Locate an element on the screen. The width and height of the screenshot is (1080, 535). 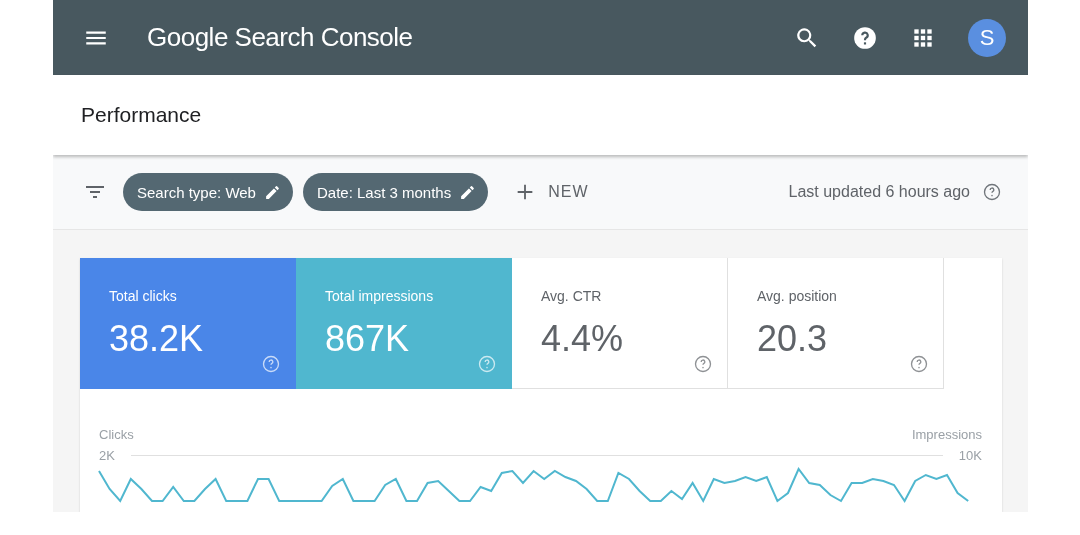
metric-label: Total impressions is located at coordinates (380, 296).